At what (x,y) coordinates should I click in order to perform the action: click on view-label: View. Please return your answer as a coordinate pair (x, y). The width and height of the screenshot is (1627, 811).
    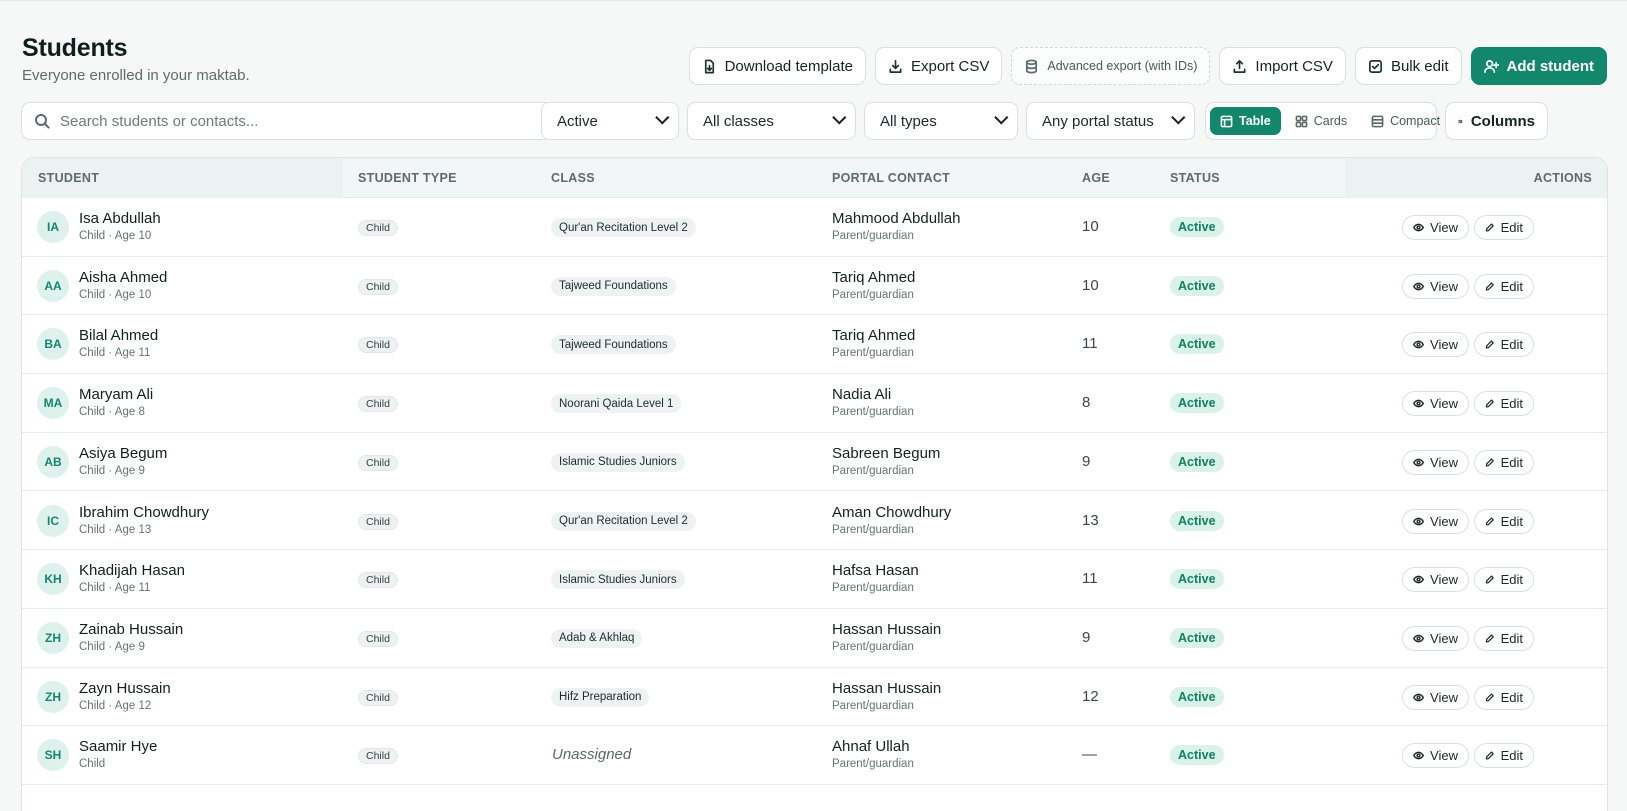
    Looking at the image, I should click on (1444, 521).